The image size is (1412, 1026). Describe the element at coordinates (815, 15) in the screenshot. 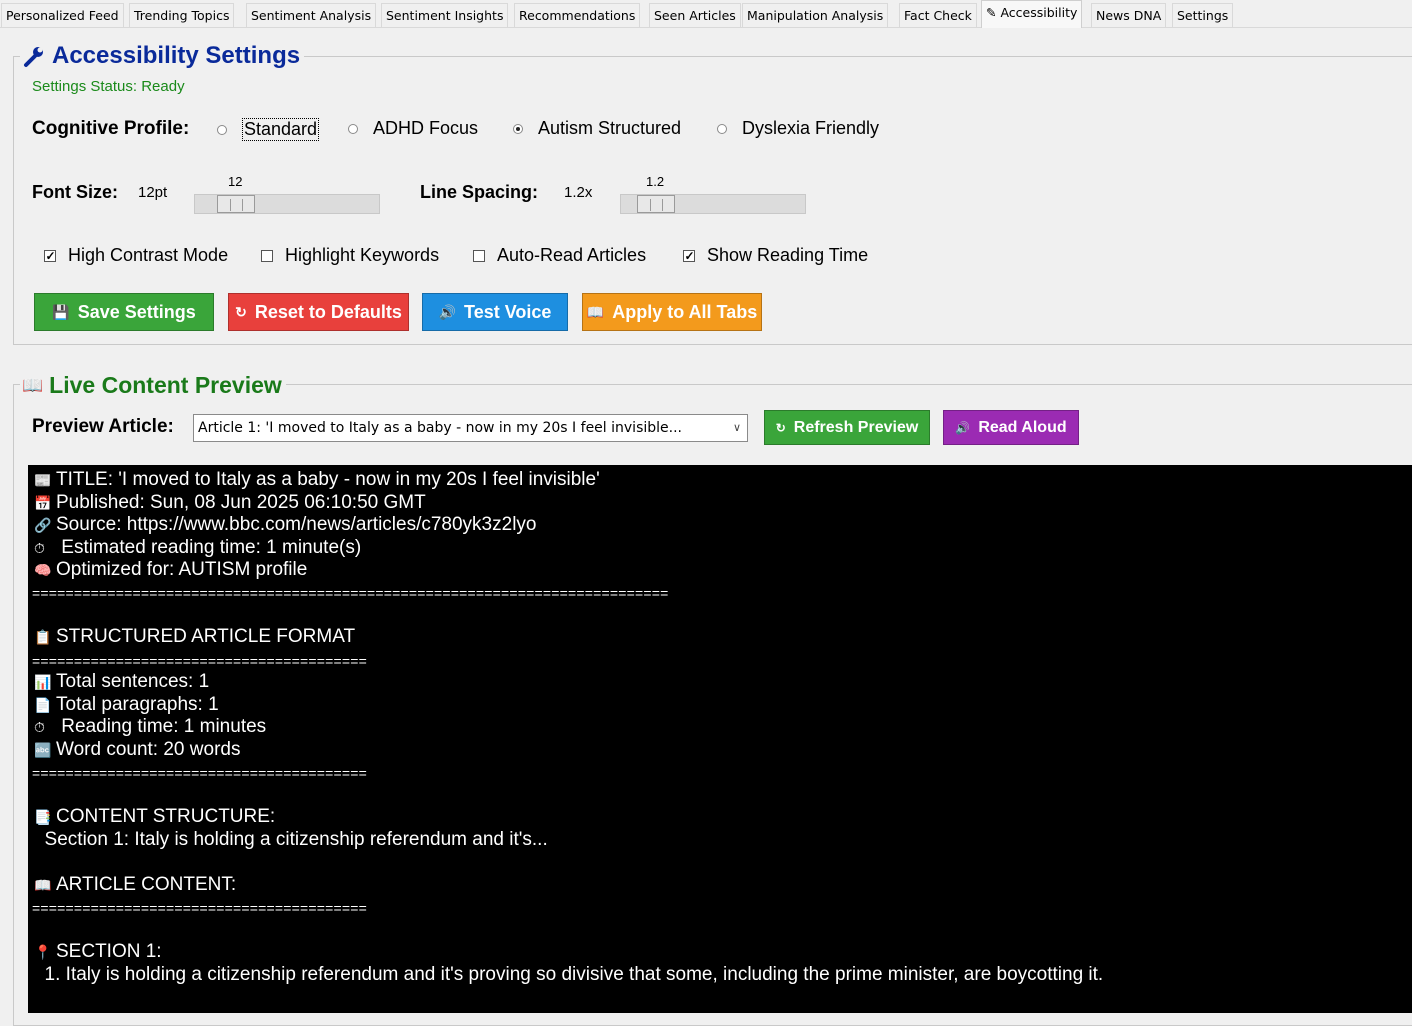

I see `tab-manipulation-analysis: Manipulation Analysis` at that location.